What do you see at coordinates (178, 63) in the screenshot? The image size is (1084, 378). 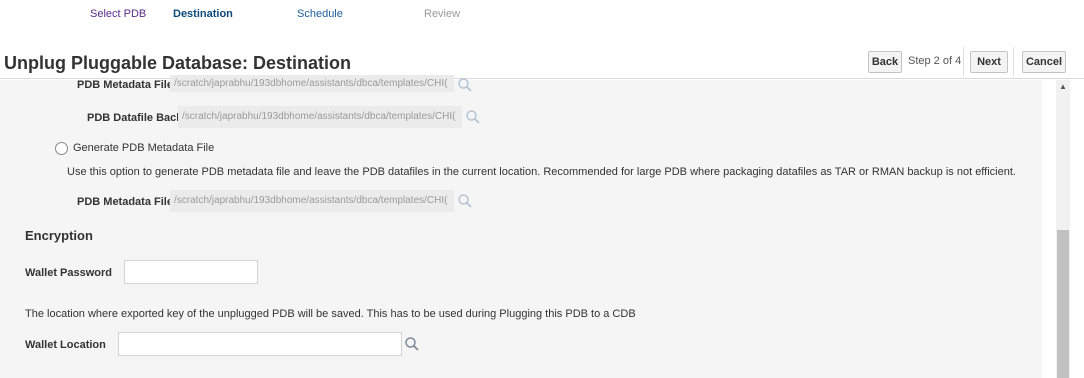 I see `page-title: Unplug Pluggable Database: Destination` at bounding box center [178, 63].